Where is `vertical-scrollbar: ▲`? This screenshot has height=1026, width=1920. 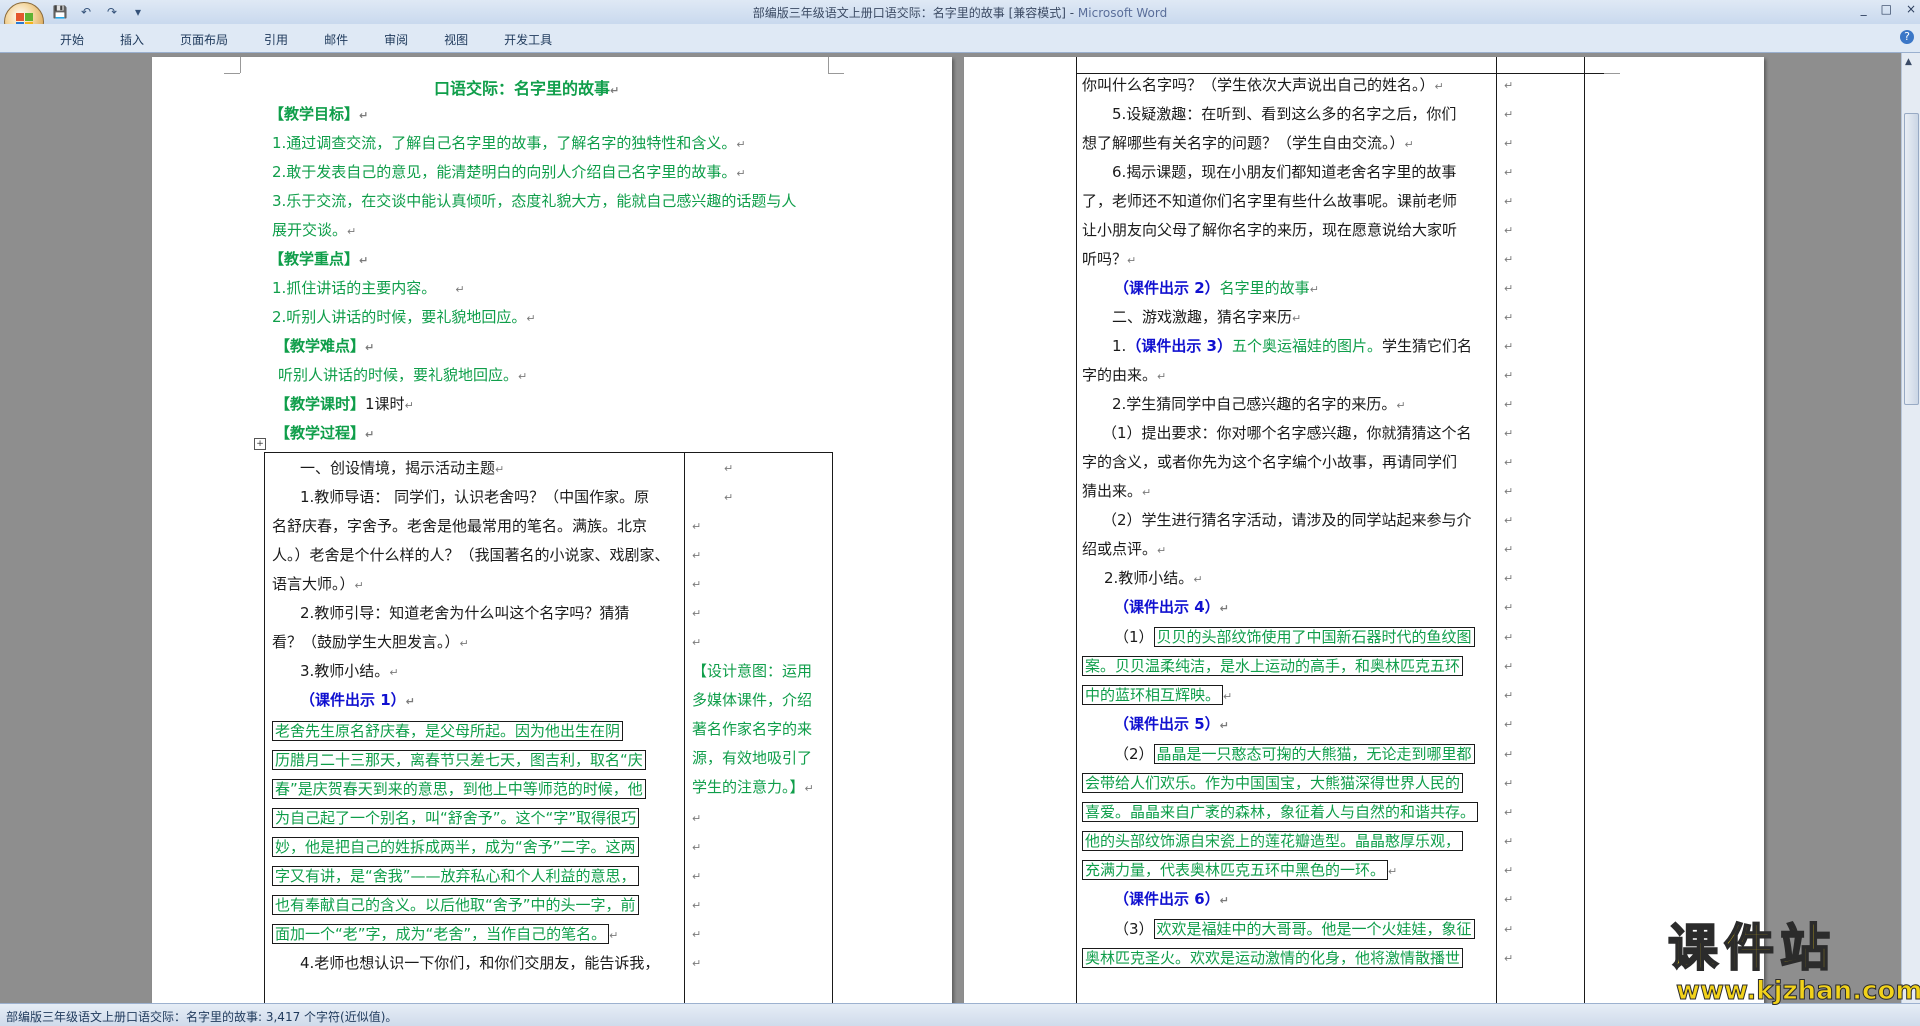
vertical-scrollbar: ▲ is located at coordinates (1910, 528).